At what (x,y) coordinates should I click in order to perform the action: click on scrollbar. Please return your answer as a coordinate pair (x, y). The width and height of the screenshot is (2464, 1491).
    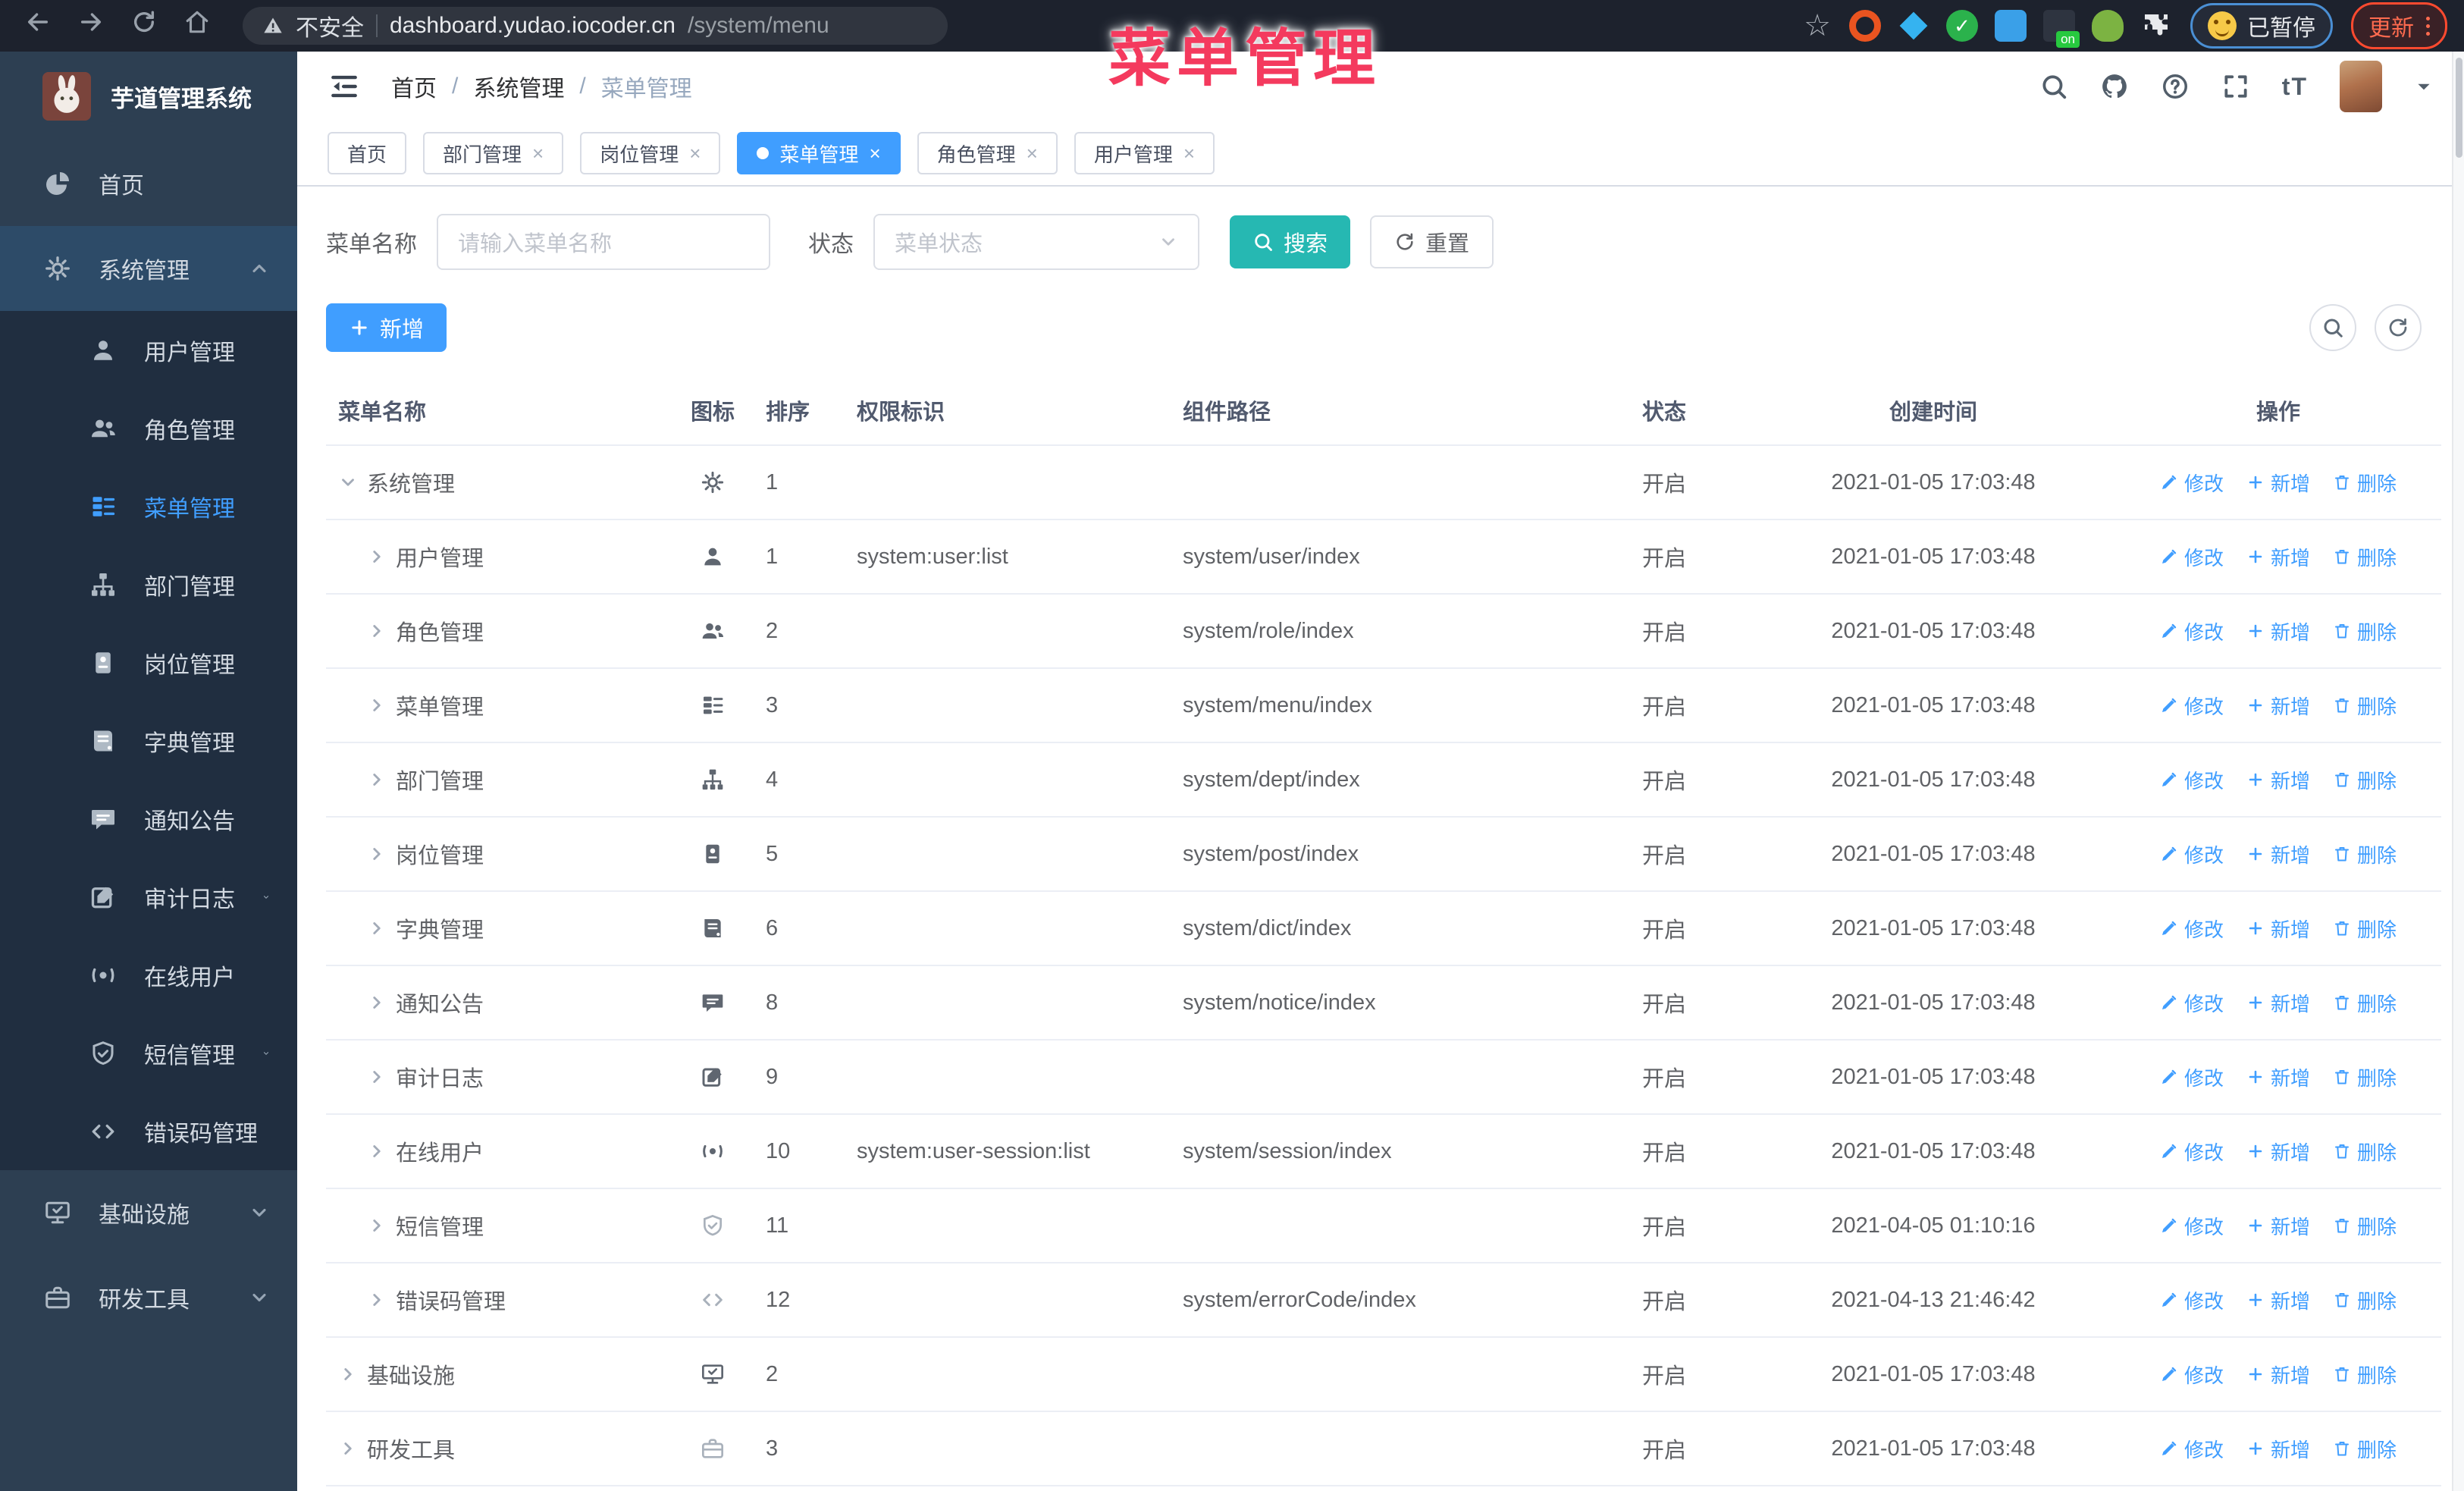
    Looking at the image, I should click on (2458, 771).